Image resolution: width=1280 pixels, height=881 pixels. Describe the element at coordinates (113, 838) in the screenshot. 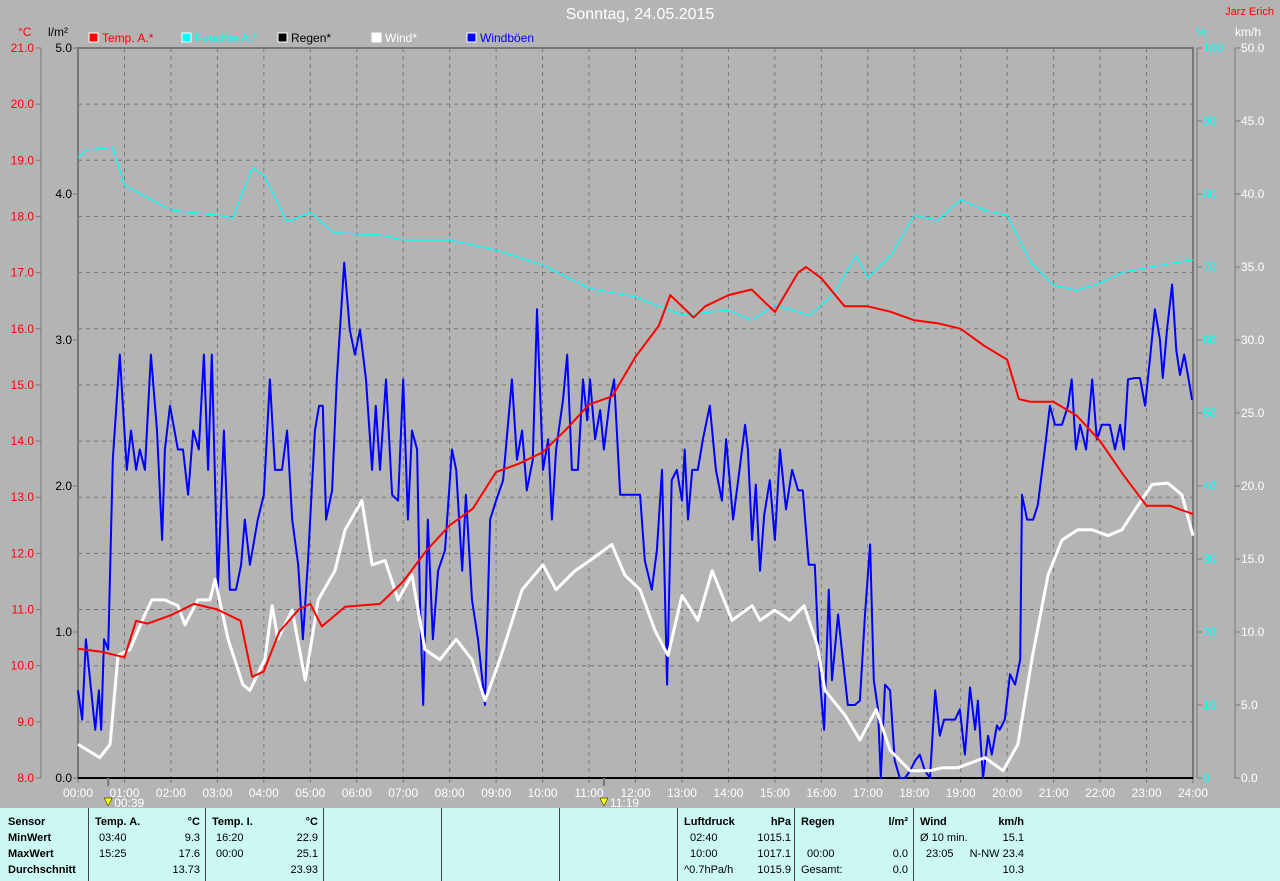

I see `min-time: 03:40` at that location.